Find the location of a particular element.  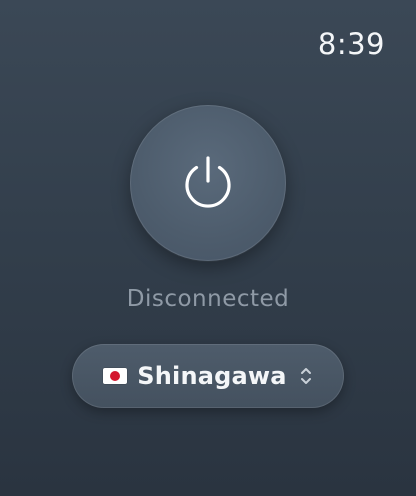

location-name: Shinagawa is located at coordinates (212, 376).